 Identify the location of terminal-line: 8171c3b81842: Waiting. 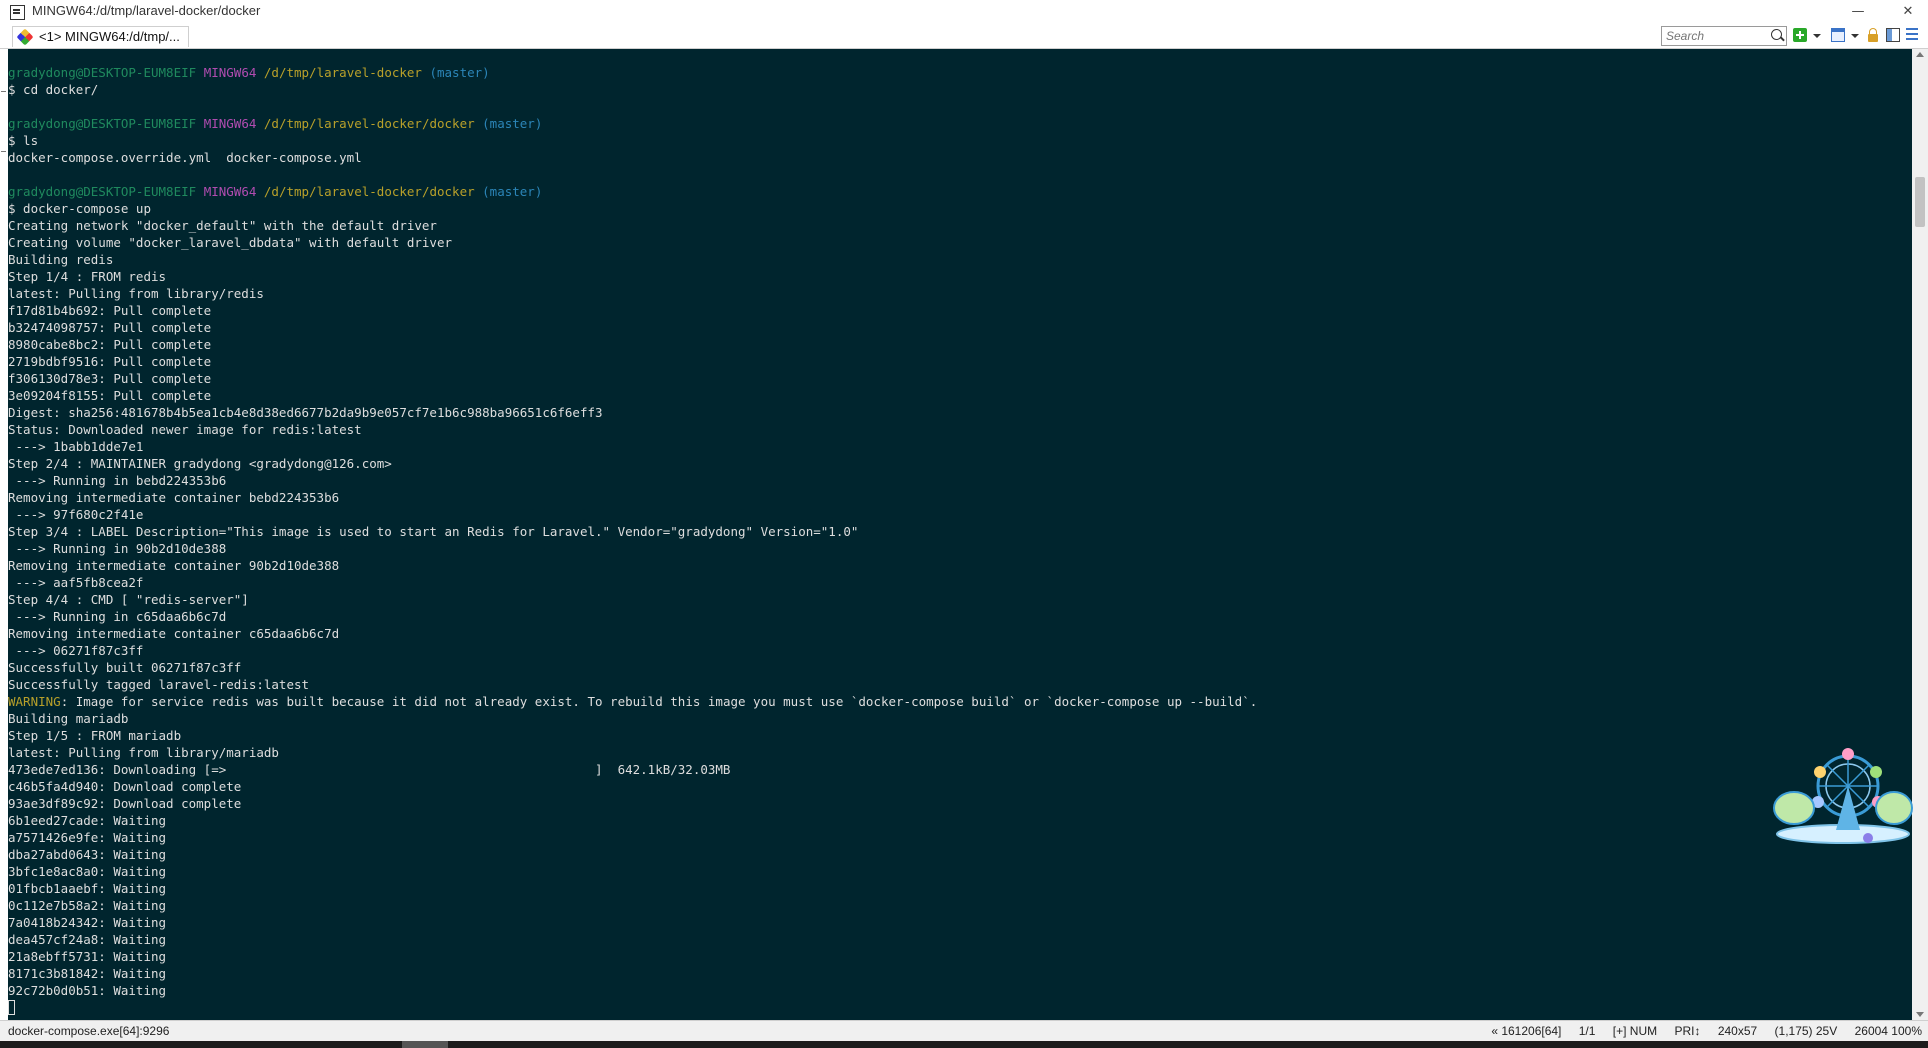
(632, 973).